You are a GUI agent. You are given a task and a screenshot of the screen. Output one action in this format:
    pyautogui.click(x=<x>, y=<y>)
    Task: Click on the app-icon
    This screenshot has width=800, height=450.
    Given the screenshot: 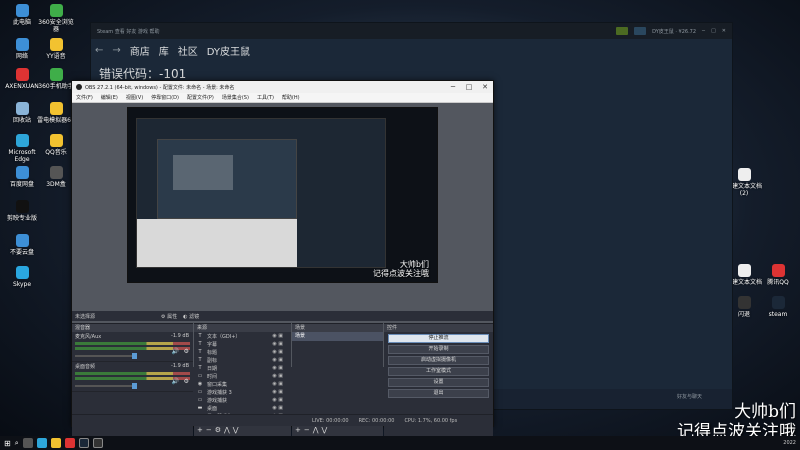 What is the action you would take?
    pyautogui.click(x=56, y=44)
    